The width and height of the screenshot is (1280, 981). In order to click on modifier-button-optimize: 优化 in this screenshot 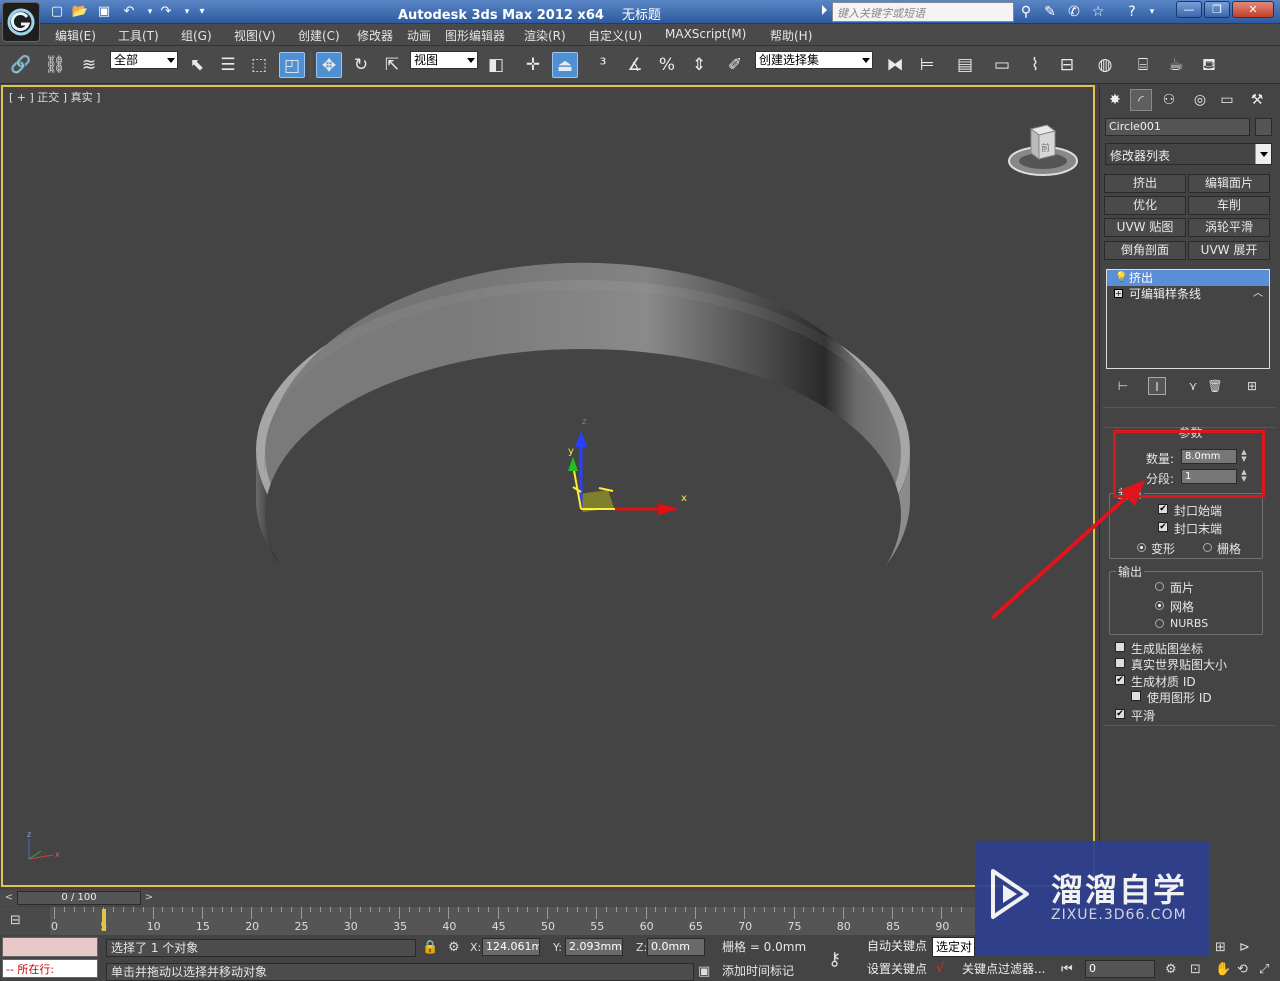, I will do `click(1145, 205)`.